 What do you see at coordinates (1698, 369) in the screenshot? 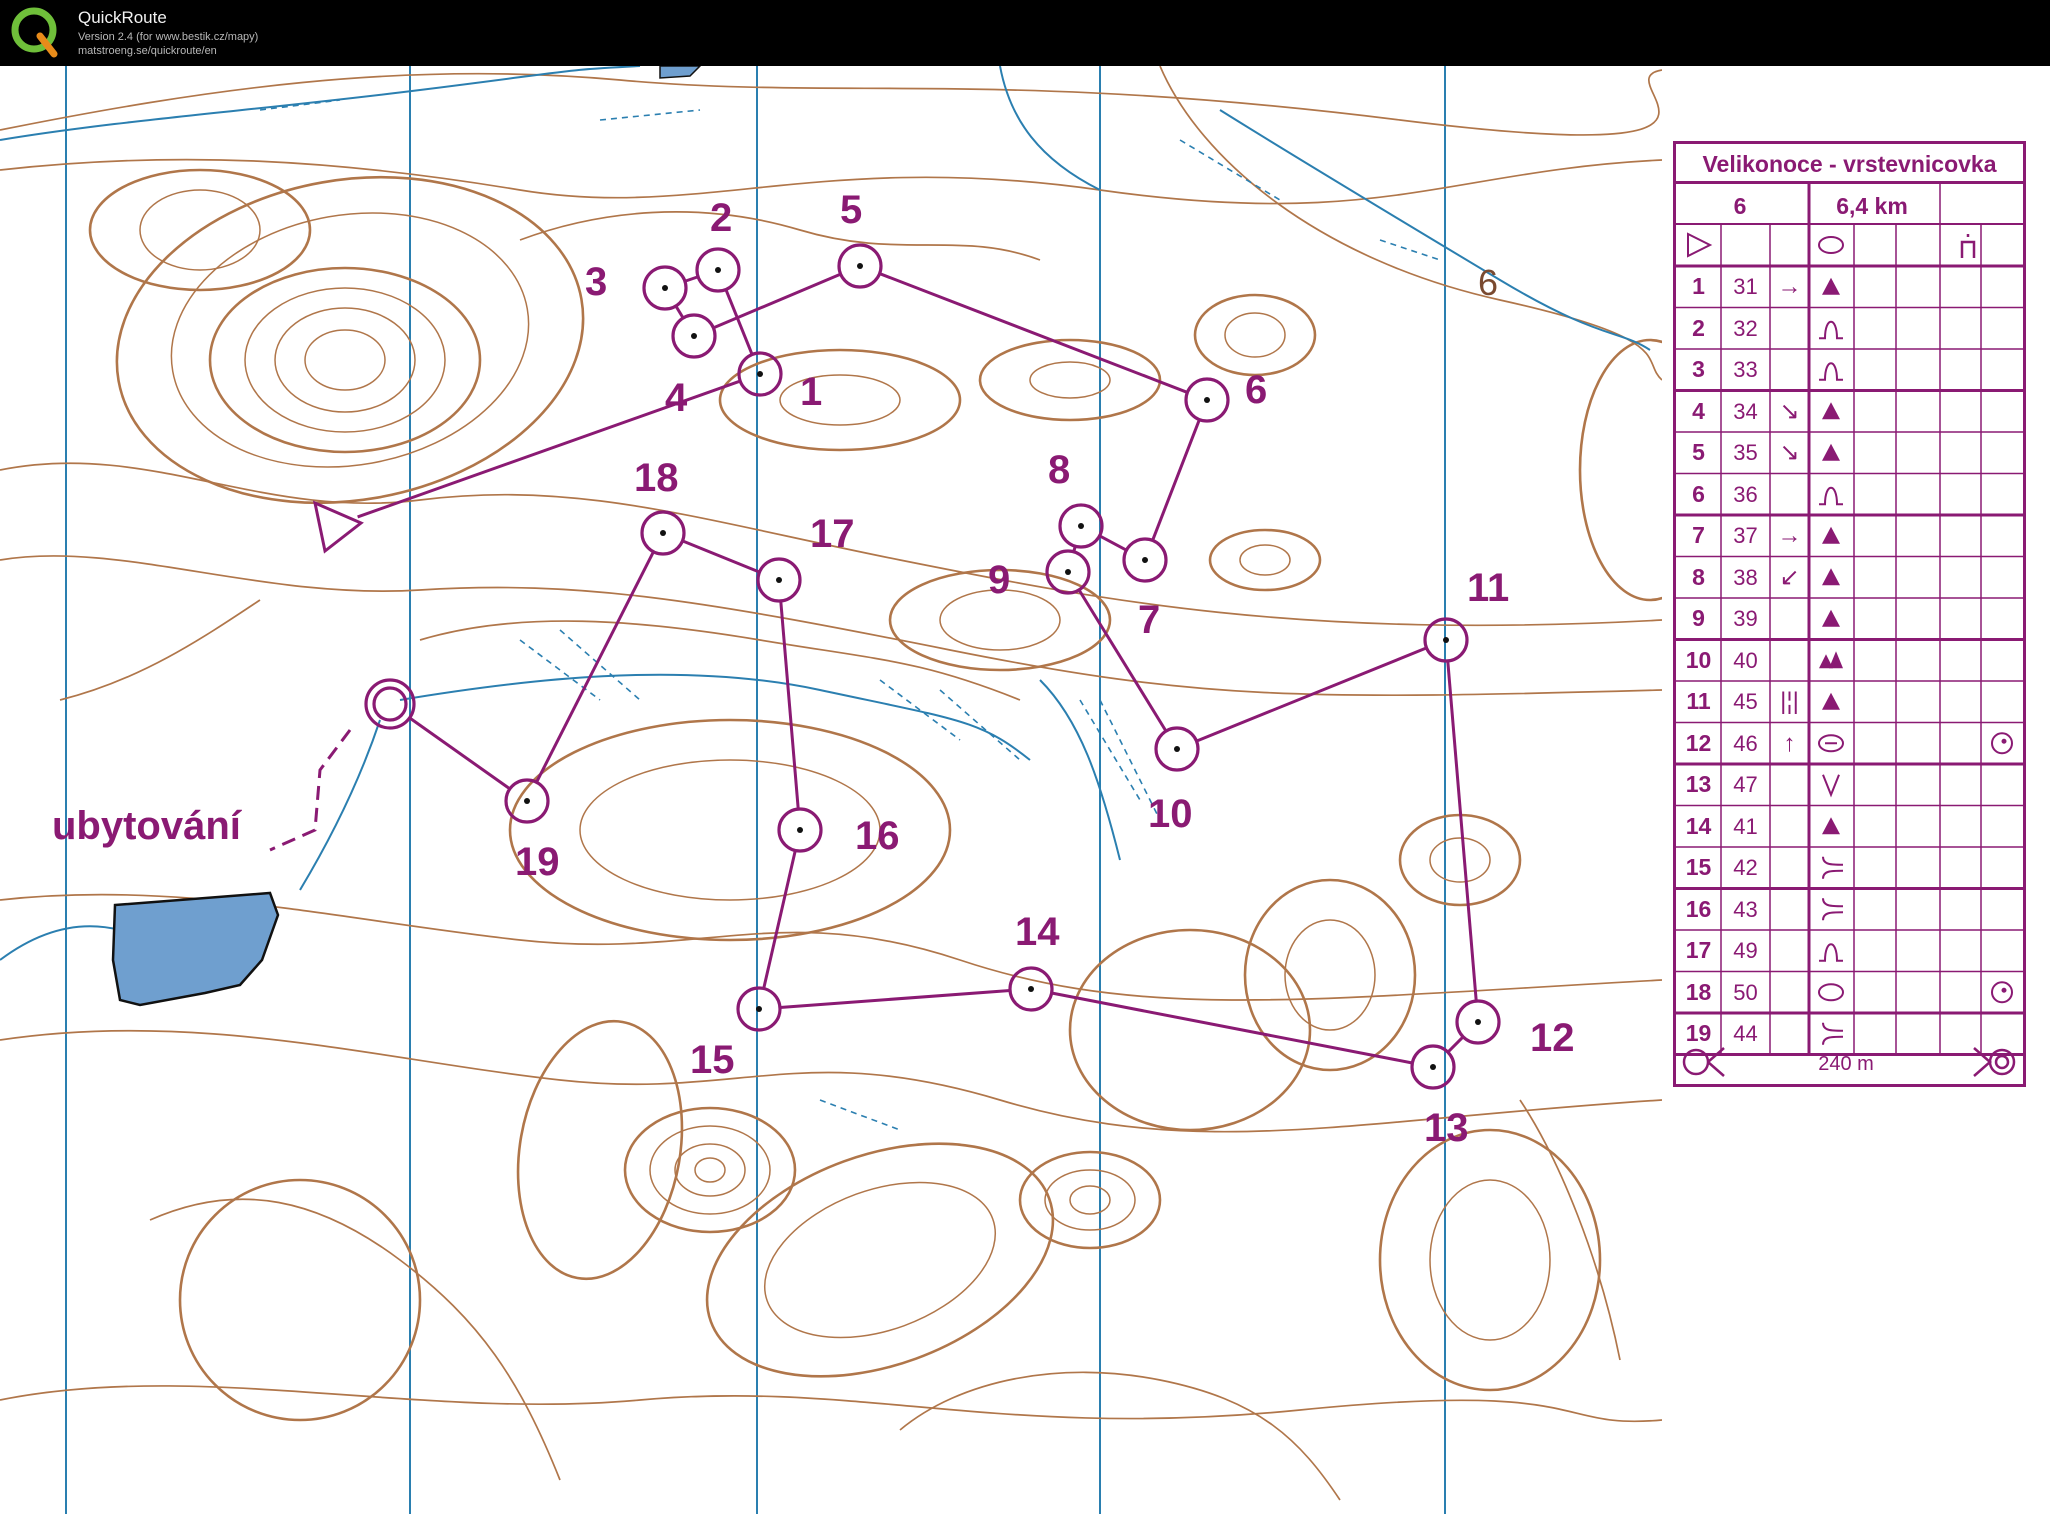
I see `control-row-number: 3` at bounding box center [1698, 369].